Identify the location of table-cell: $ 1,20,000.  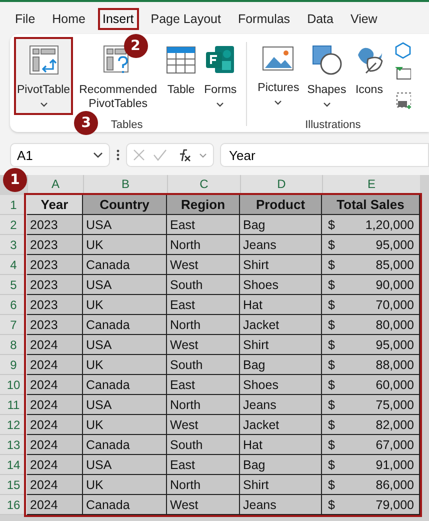
(371, 225).